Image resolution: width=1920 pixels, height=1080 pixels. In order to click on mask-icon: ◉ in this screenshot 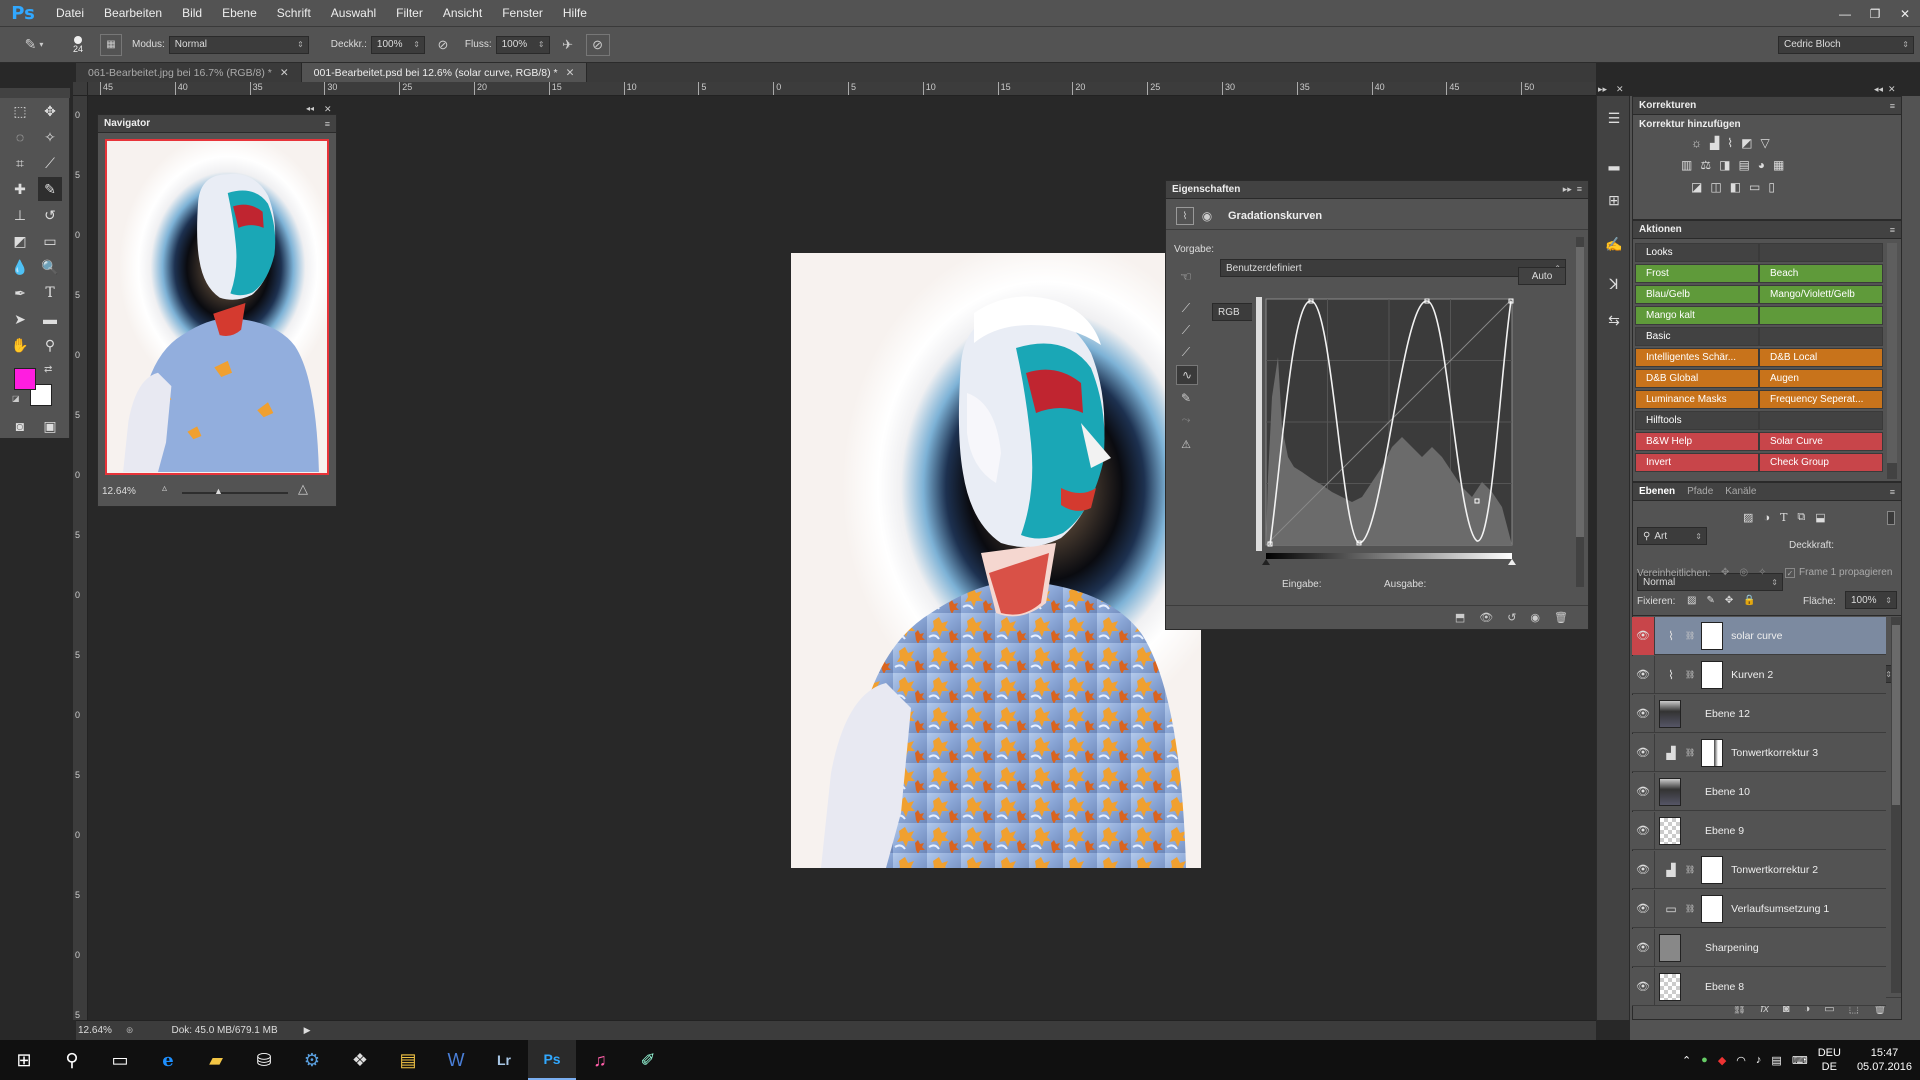, I will do `click(1207, 216)`.